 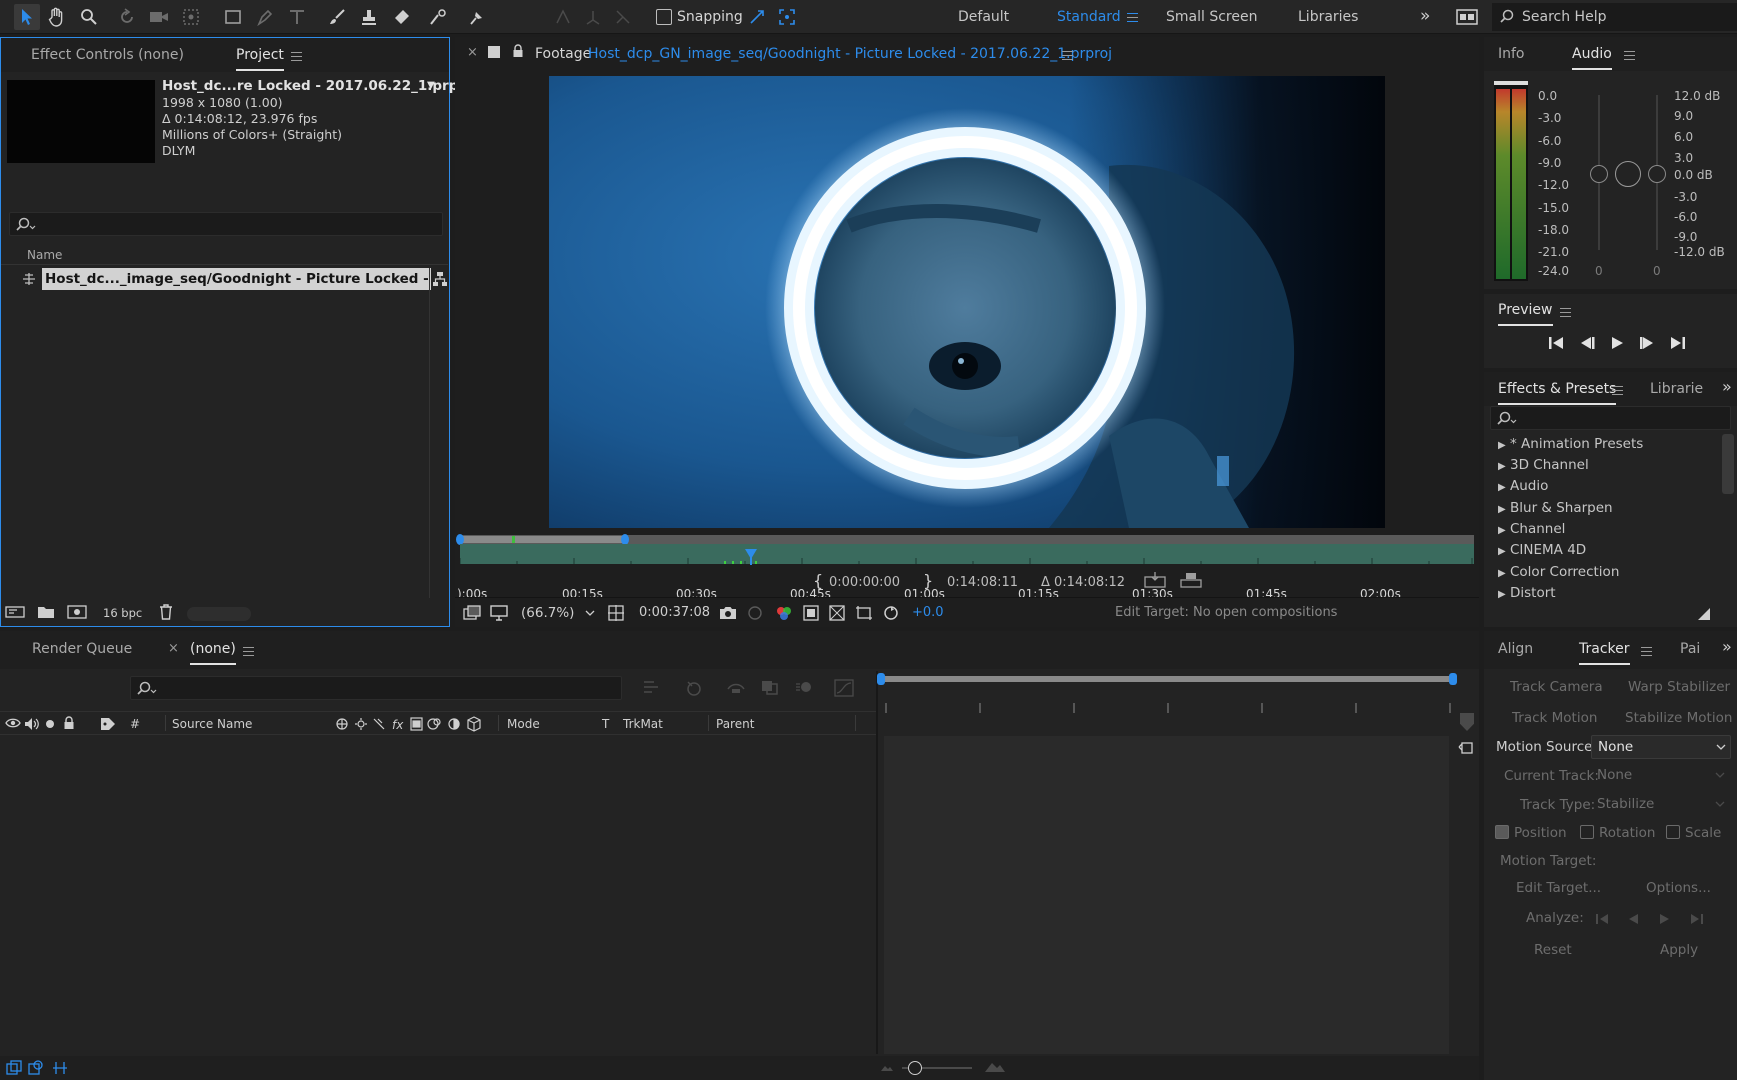 What do you see at coordinates (265, 17) in the screenshot?
I see `pen-tool-icon` at bounding box center [265, 17].